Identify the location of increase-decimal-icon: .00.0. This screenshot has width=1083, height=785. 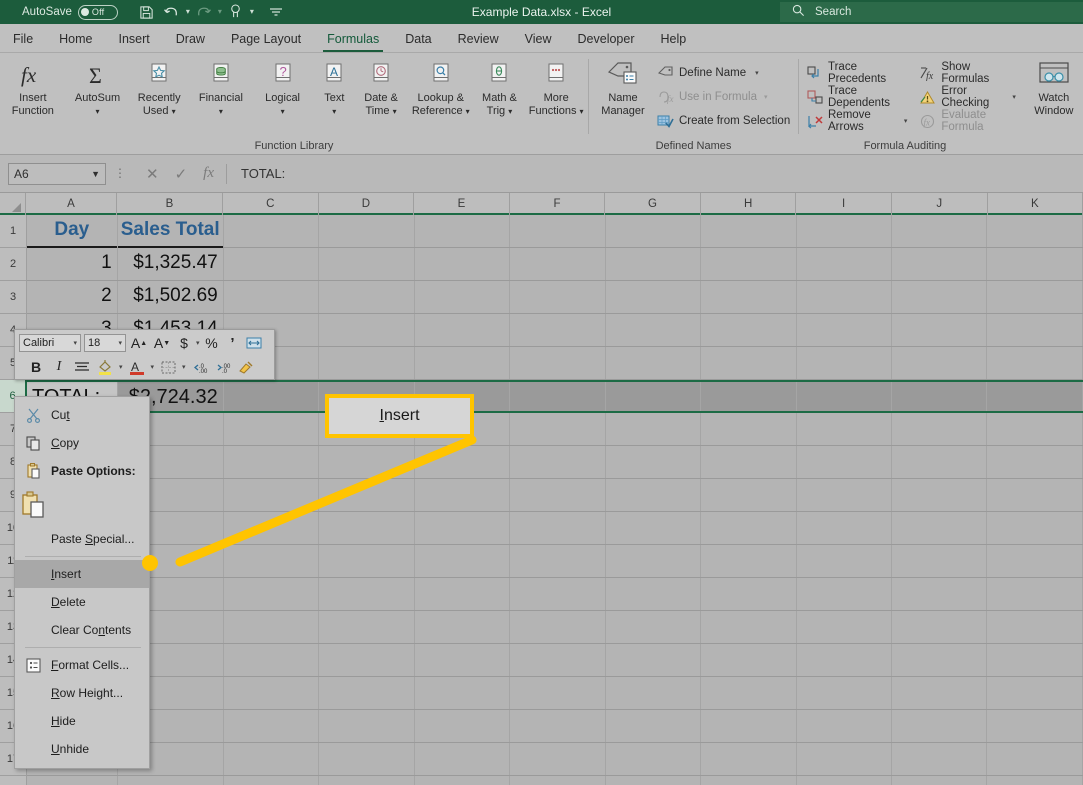
(223, 367).